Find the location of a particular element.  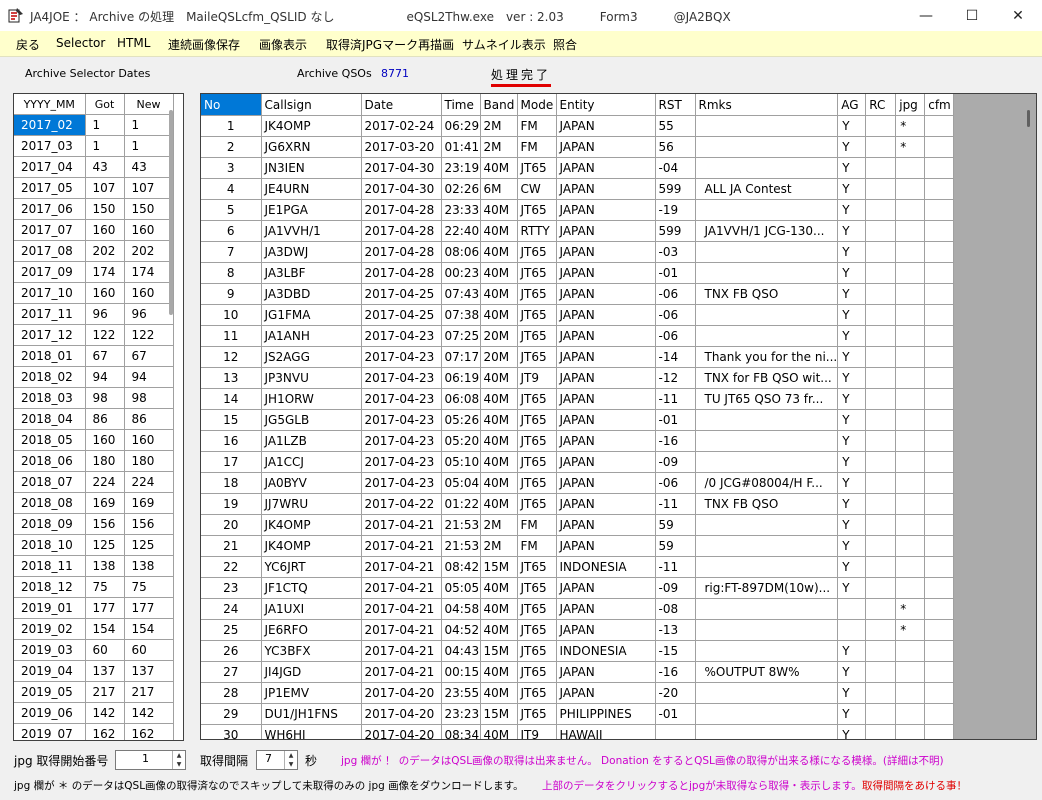

date-row: 2018_06 180 180 is located at coordinates (94, 461).